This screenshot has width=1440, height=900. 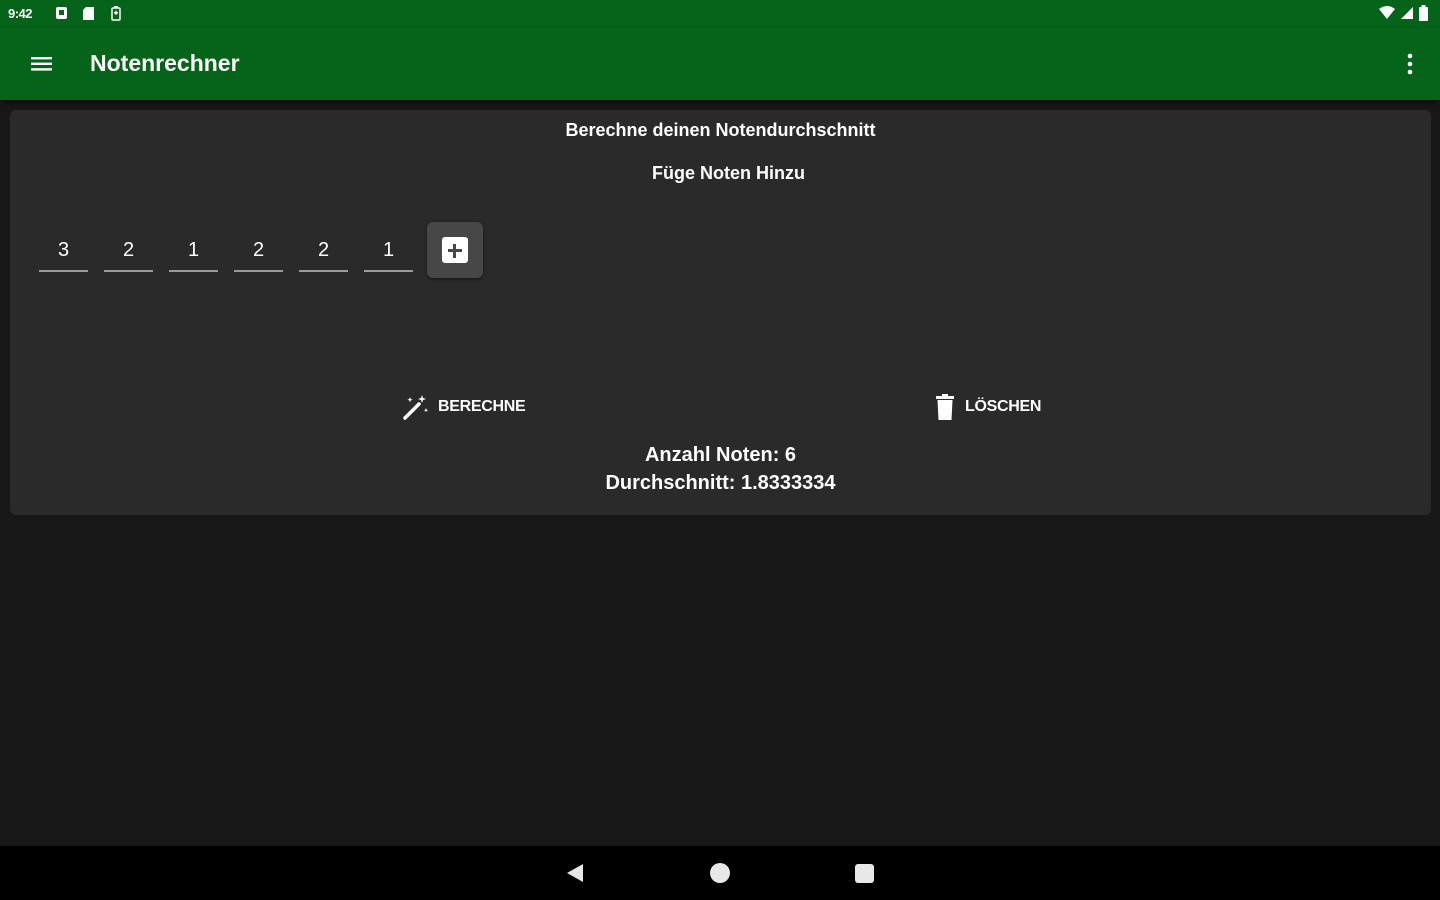 I want to click on grades-list: 3 2 1 2 2 1, so click(x=261, y=250).